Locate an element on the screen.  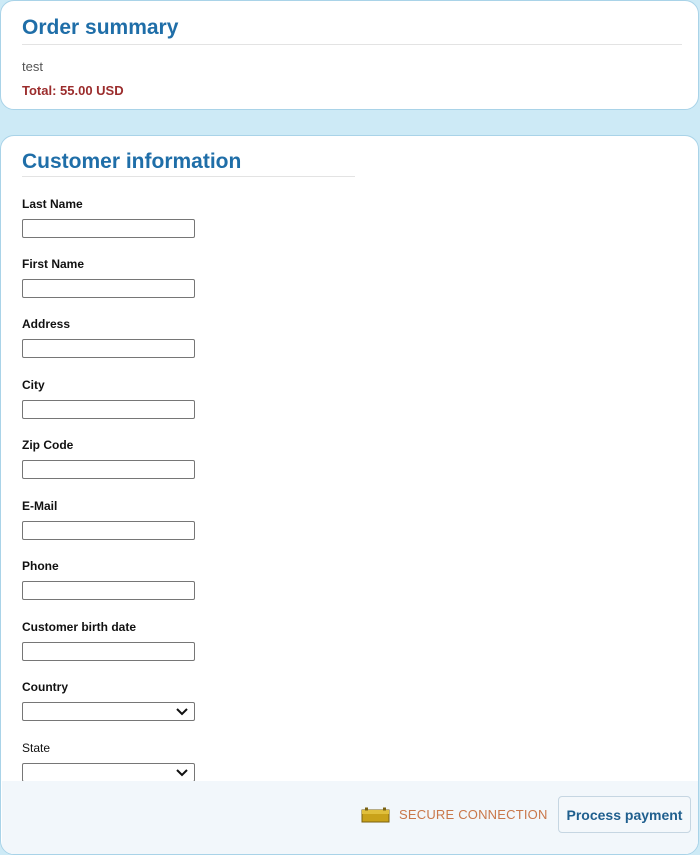
process-payment-button: Process payment is located at coordinates (624, 814).